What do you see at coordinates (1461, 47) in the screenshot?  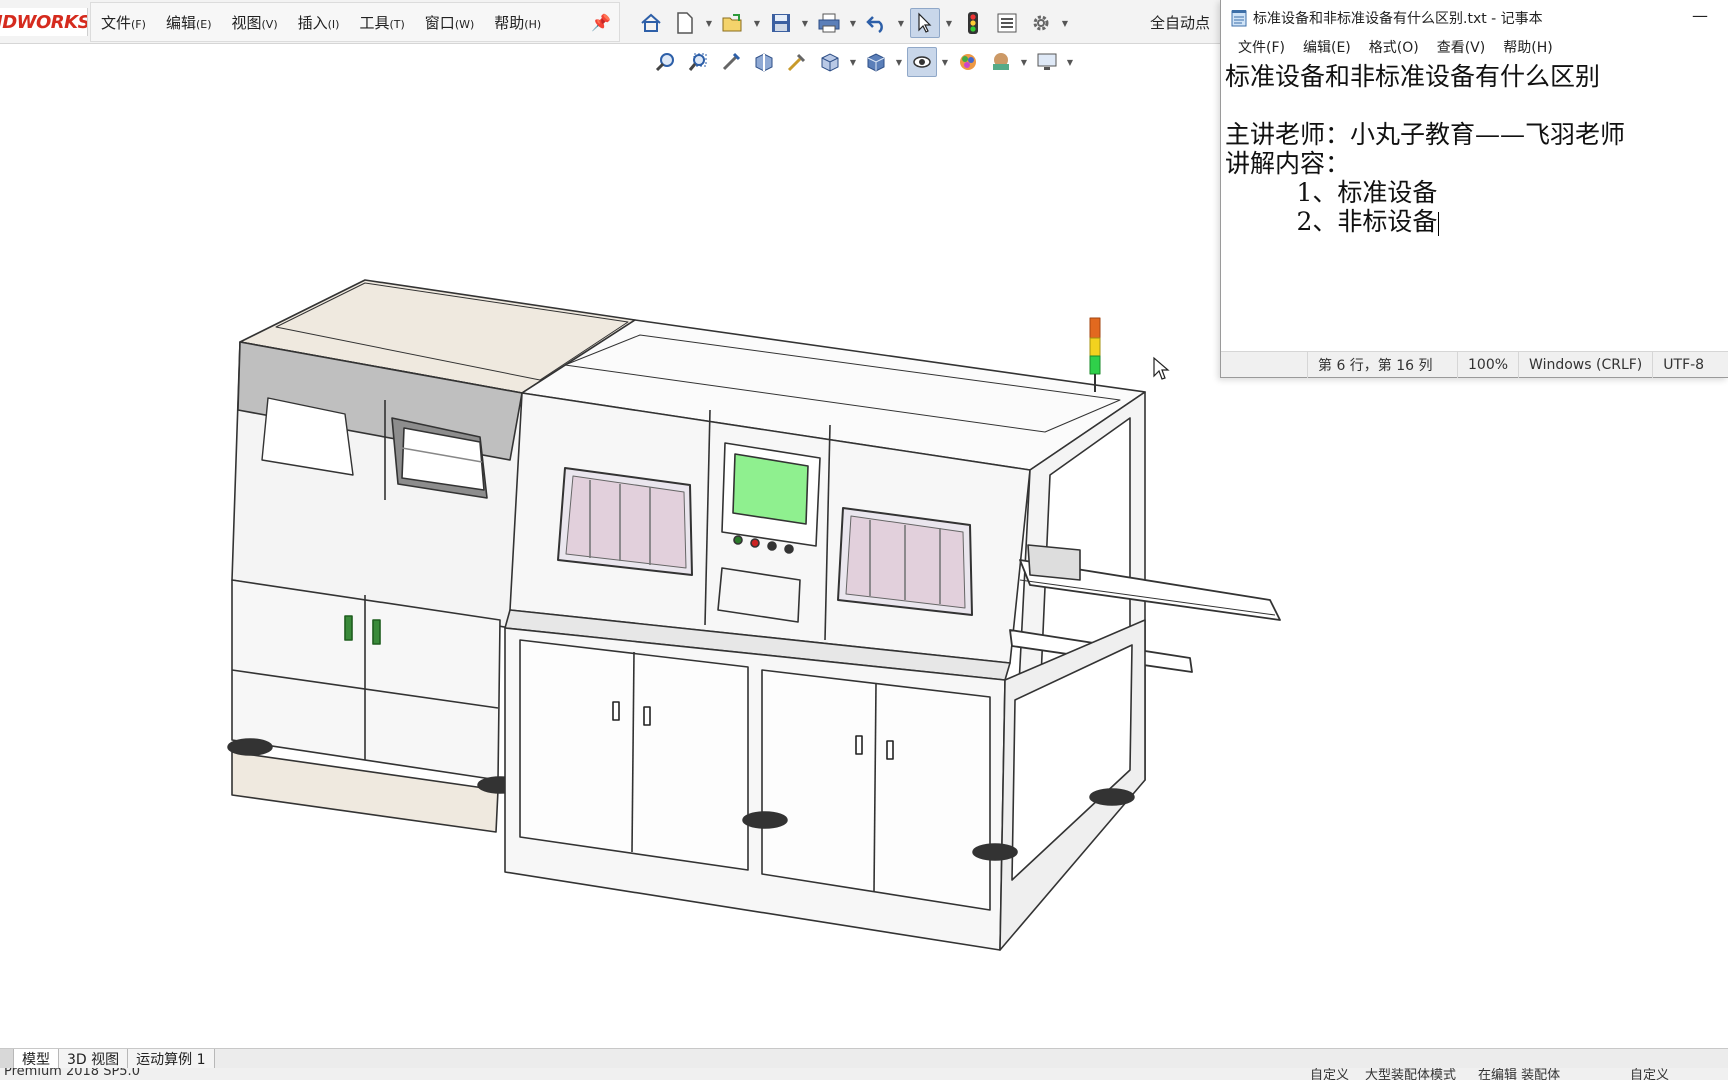 I see `notepad-menu-view: 查看(V)` at bounding box center [1461, 47].